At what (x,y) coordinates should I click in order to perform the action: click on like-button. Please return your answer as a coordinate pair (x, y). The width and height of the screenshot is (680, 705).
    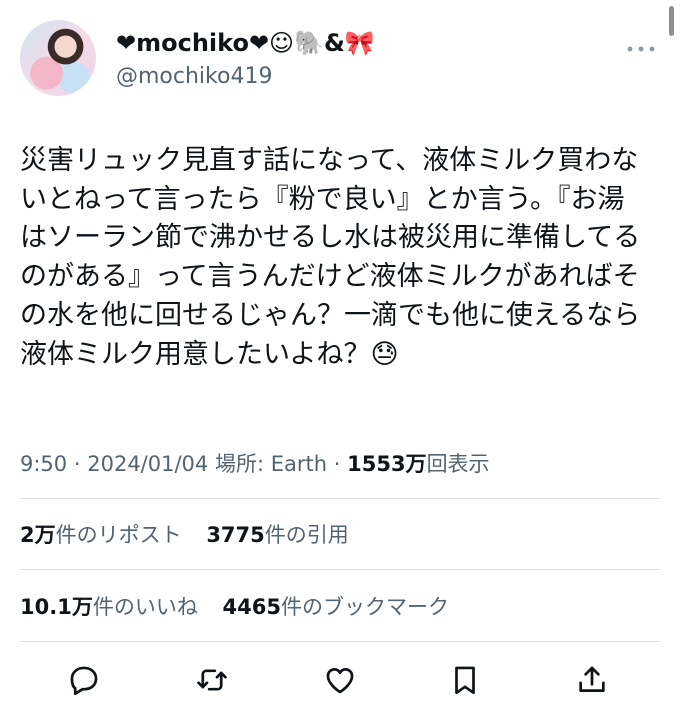
    Looking at the image, I should click on (340, 680).